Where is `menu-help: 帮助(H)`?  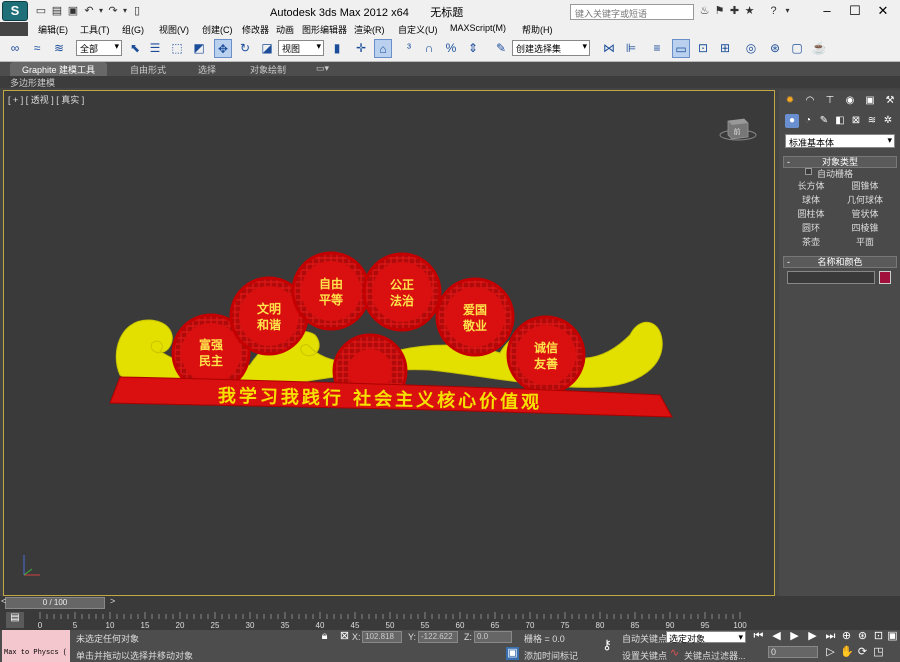 menu-help: 帮助(H) is located at coordinates (537, 29).